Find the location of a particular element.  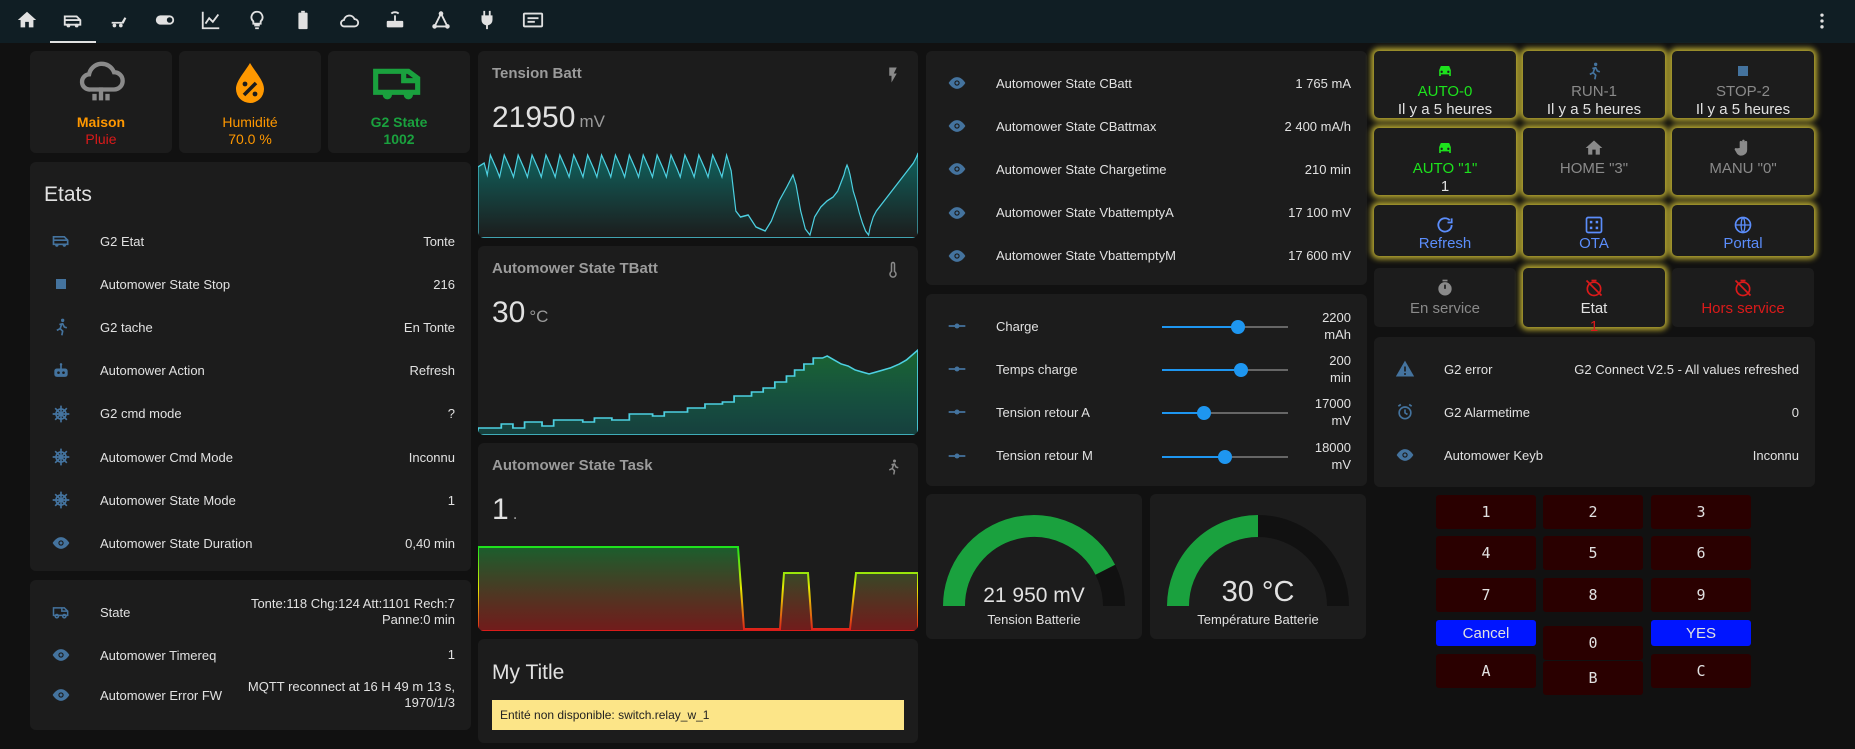

etats-row: Automower State Mode 1 is located at coordinates (250, 500).